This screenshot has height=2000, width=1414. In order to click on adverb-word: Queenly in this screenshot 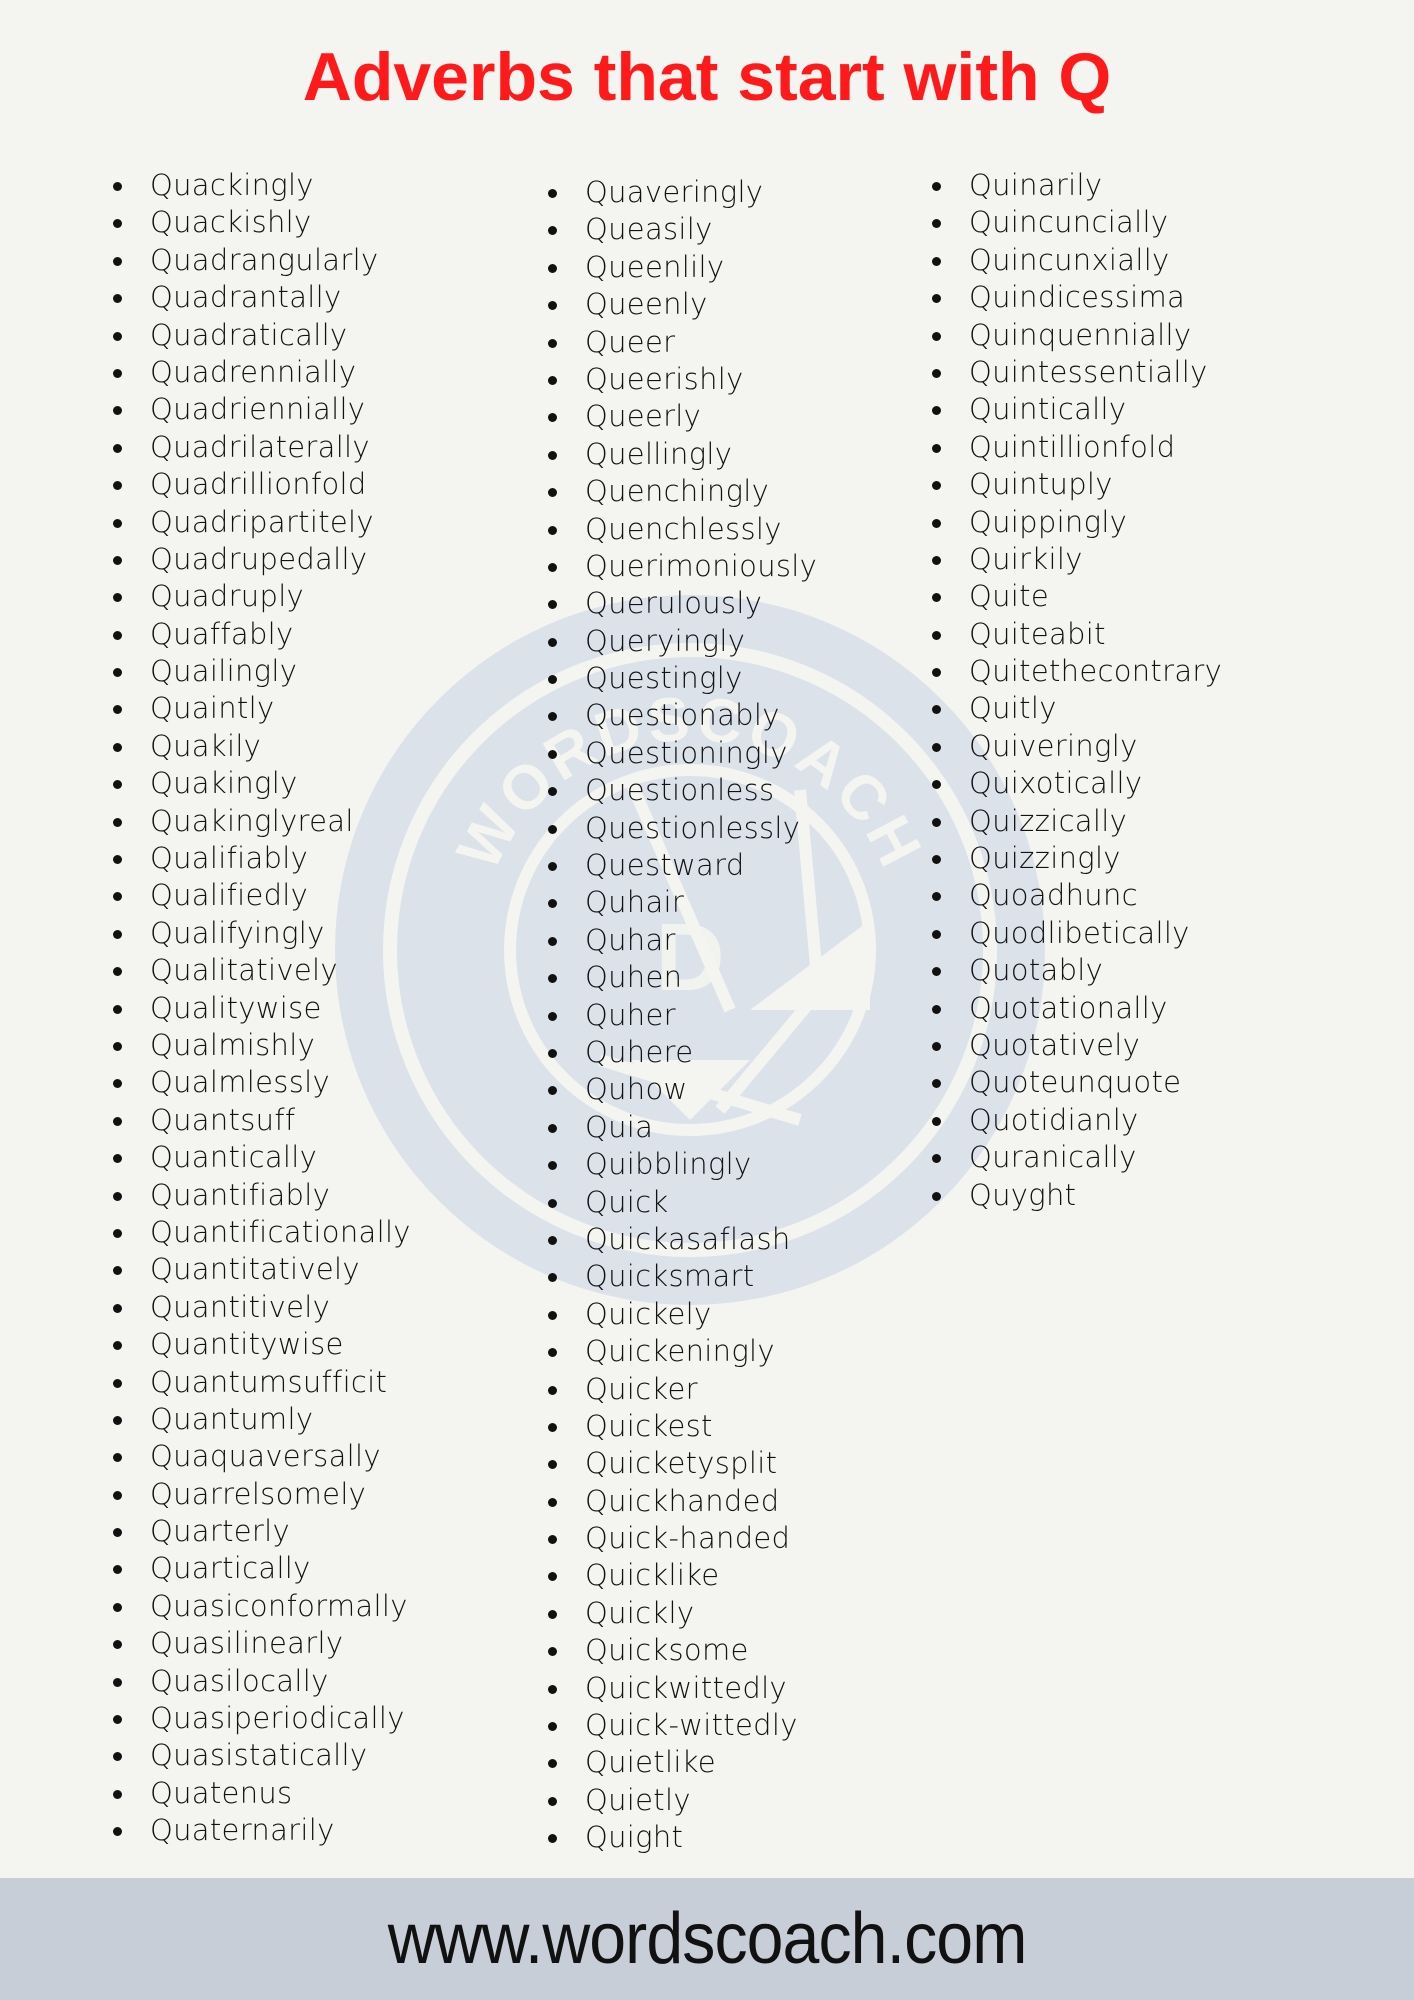, I will do `click(646, 304)`.